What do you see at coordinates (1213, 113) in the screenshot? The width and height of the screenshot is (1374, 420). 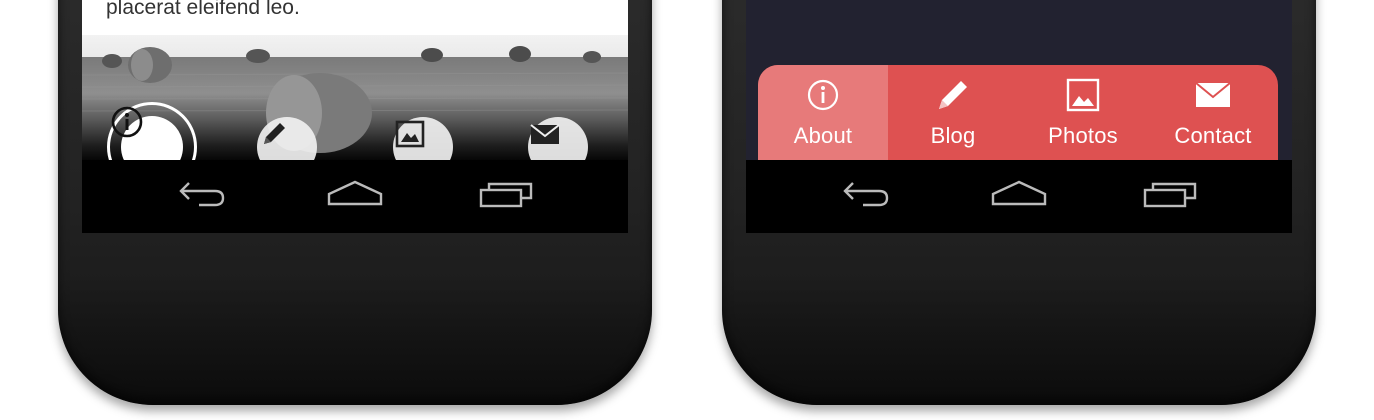 I see `tab-contact: Contact` at bounding box center [1213, 113].